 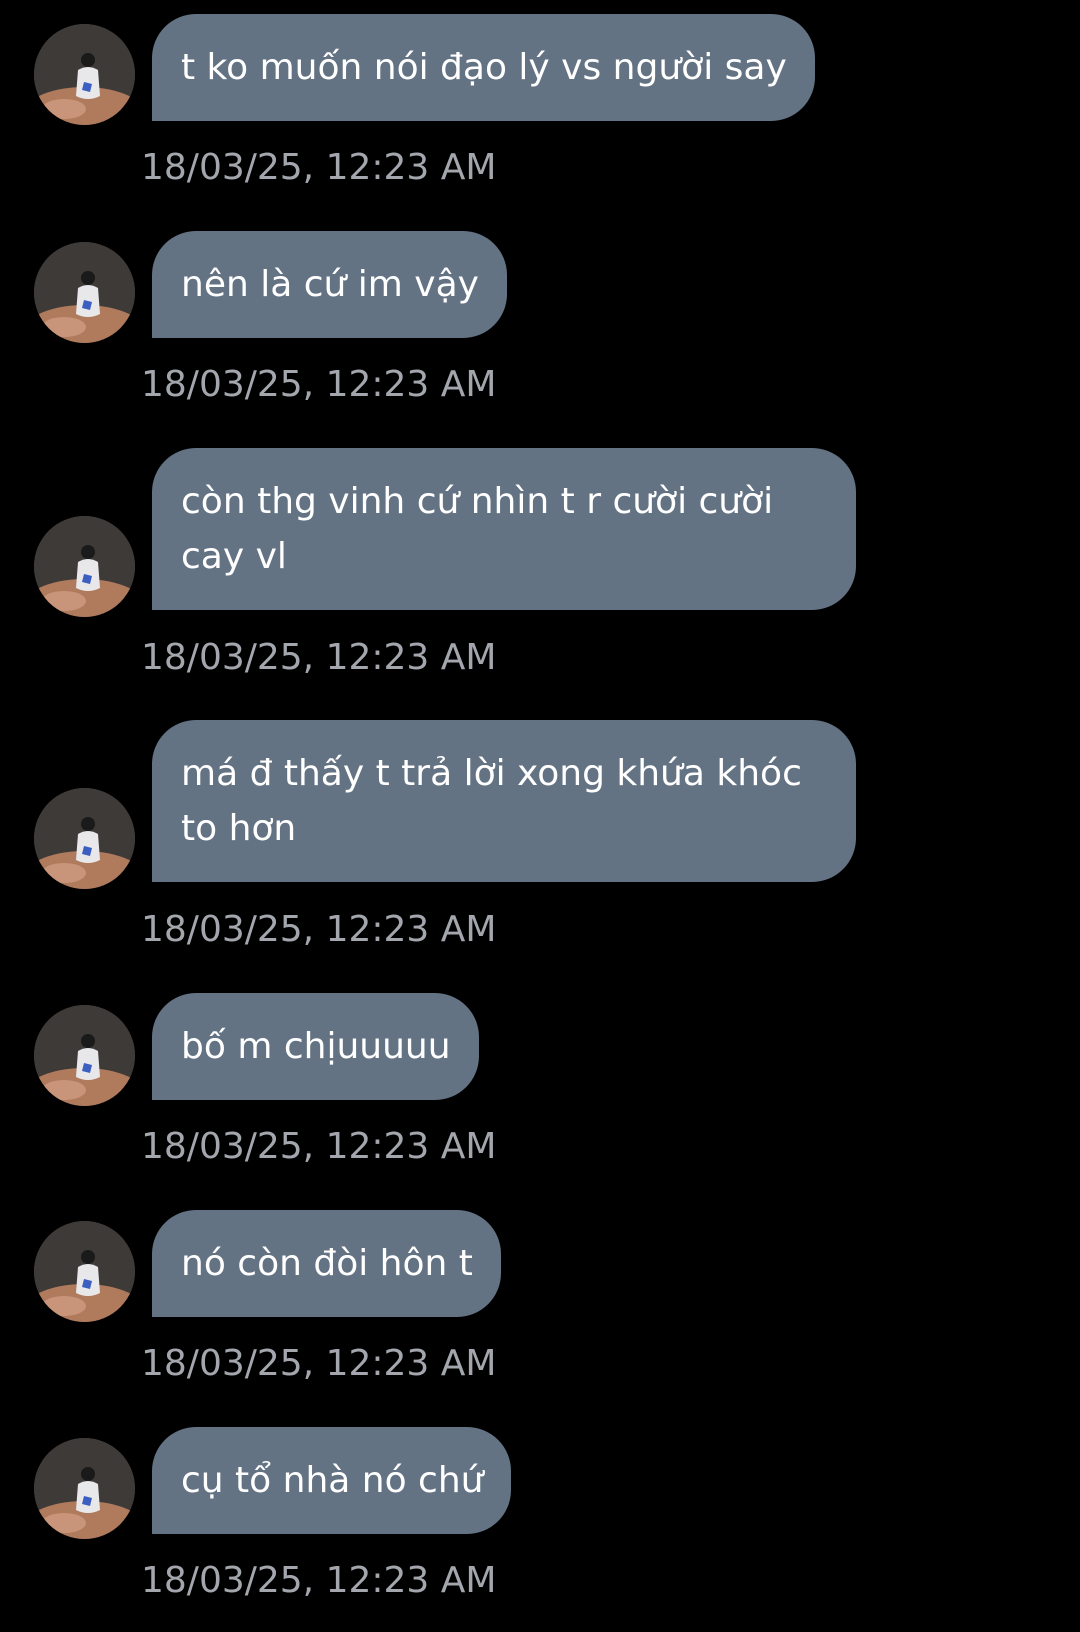 What do you see at coordinates (483, 67) in the screenshot?
I see `message-bubble: t ko muốn nói đạo lý vs người say` at bounding box center [483, 67].